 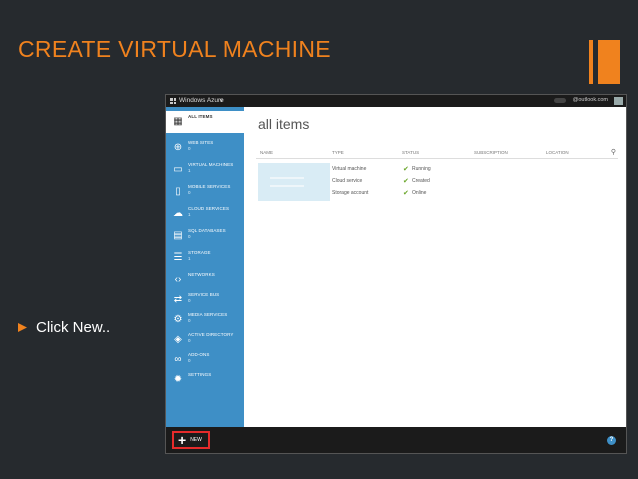 I want to click on account-email: @outlook.com, so click(x=590, y=100).